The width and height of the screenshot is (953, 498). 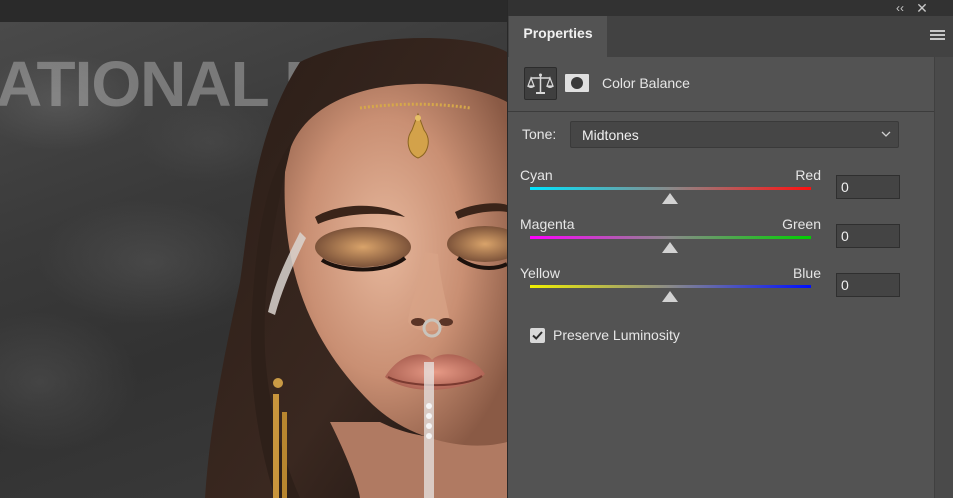 I want to click on magenta-green-thumb, so click(x=670, y=247).